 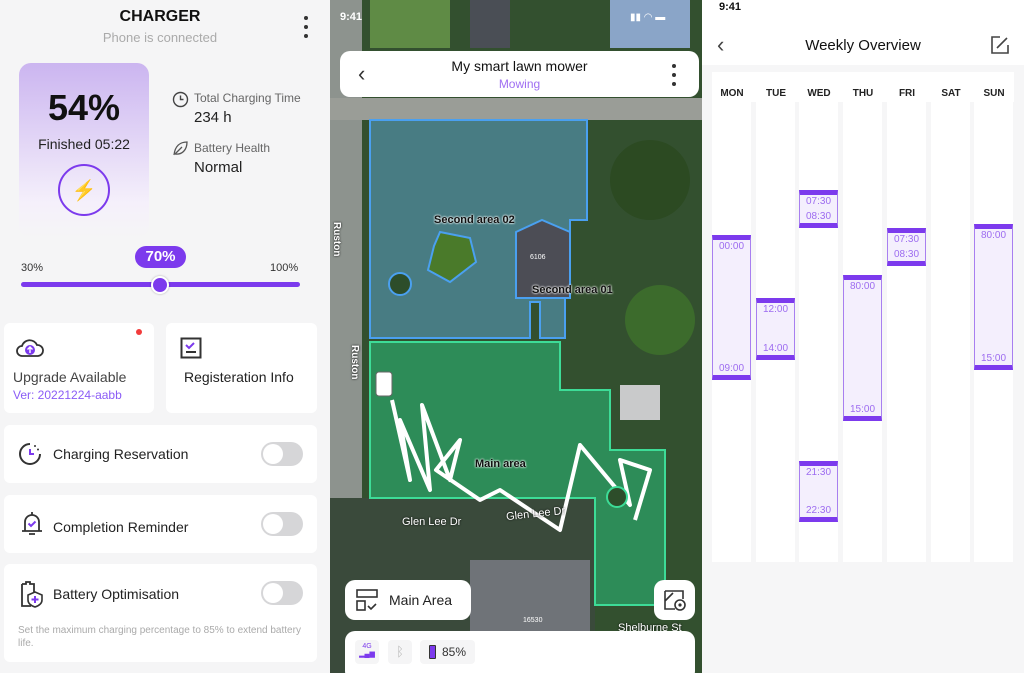 What do you see at coordinates (906, 332) in the screenshot?
I see `day-column-fri` at bounding box center [906, 332].